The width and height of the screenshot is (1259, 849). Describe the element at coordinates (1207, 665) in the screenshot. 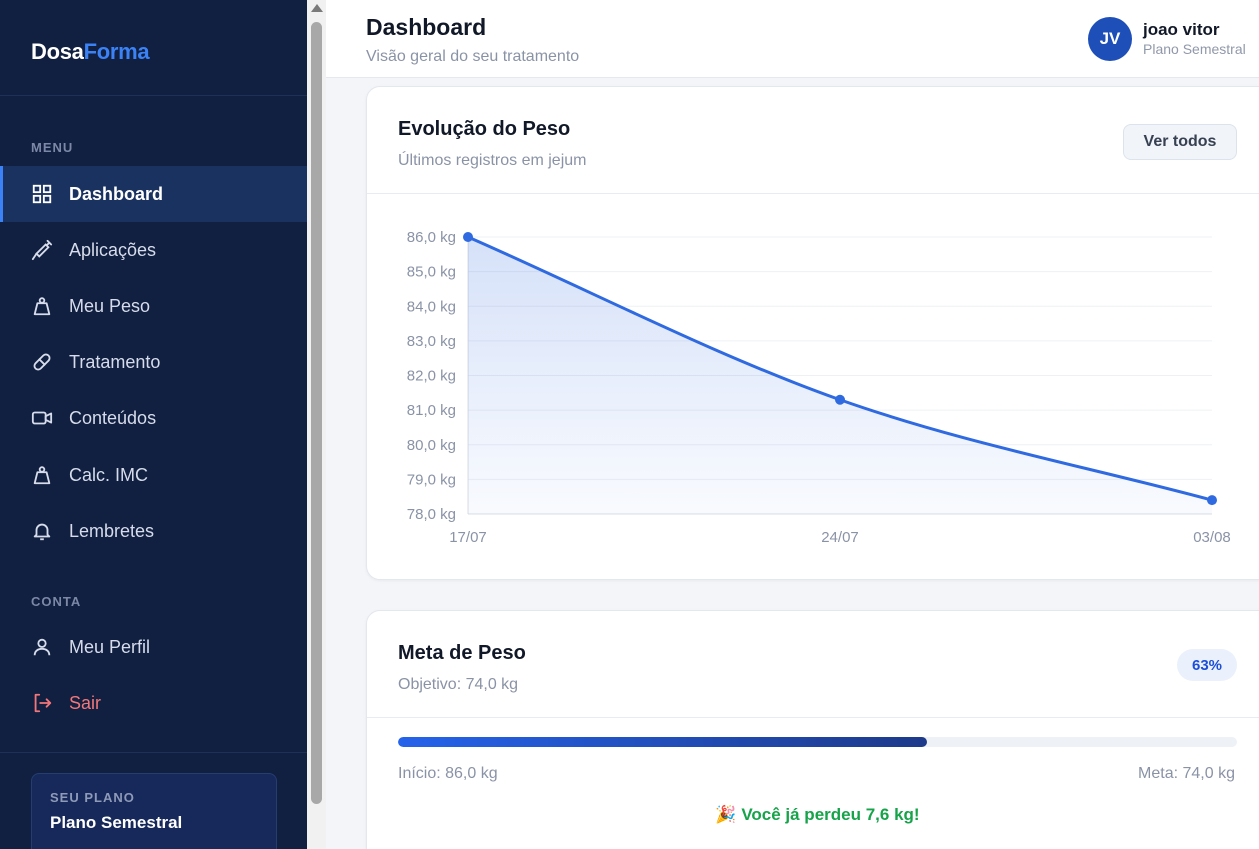

I see `goal-percent-badge: 63%` at that location.